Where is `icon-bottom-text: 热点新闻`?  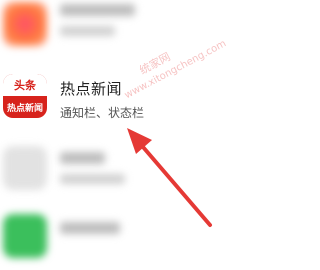 icon-bottom-text: 热点新闻 is located at coordinates (24, 108).